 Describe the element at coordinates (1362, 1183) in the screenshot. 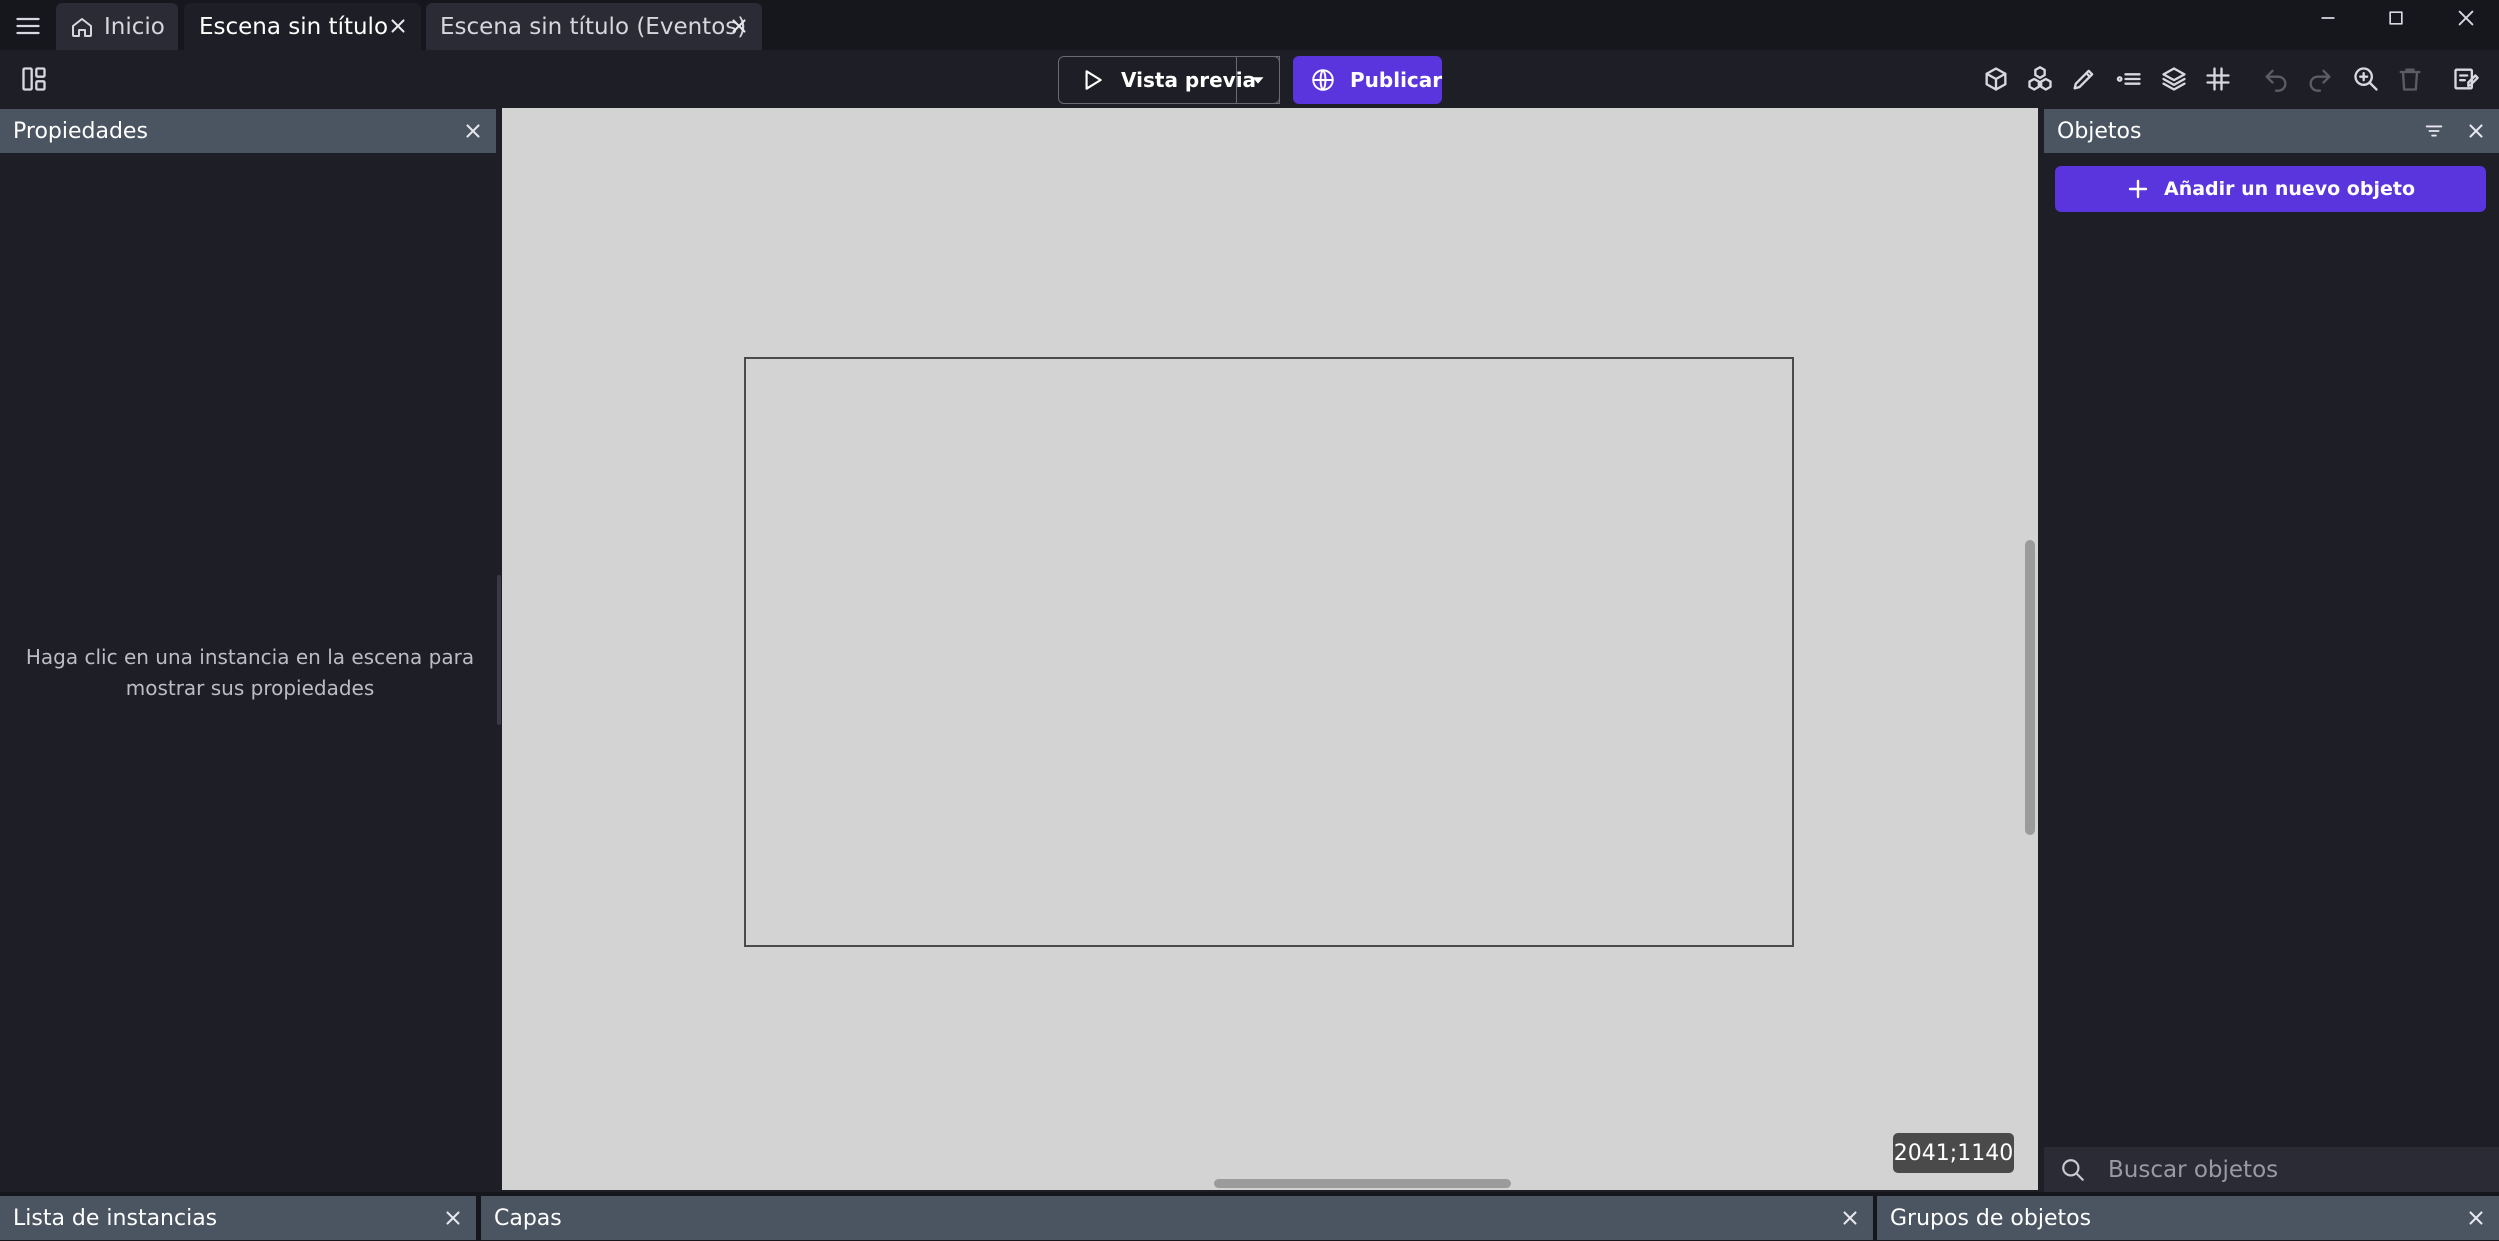

I see `horizontal-scrollbar` at that location.